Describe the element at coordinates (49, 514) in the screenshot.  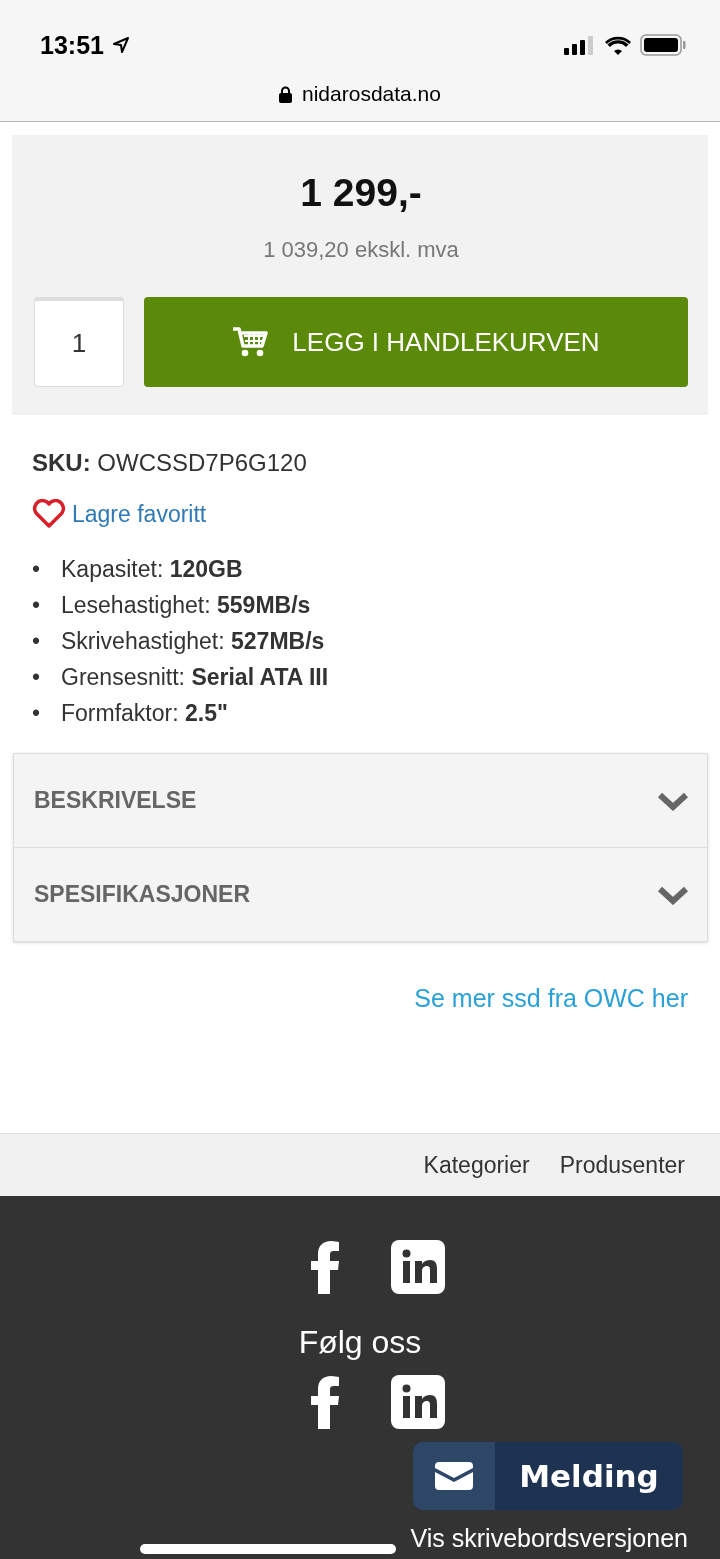
I see `heart-icon` at that location.